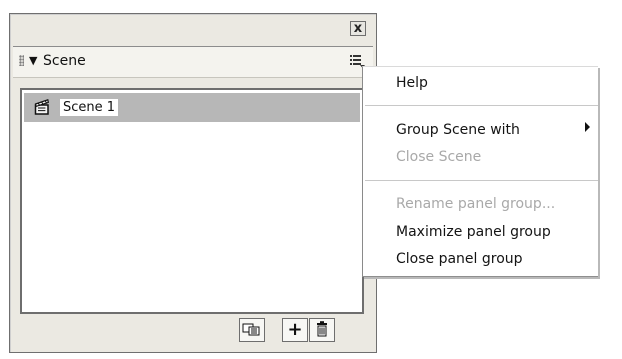 The width and height of the screenshot is (622, 359). Describe the element at coordinates (192, 107) in the screenshot. I see `scene-row-selected: Scene 1` at that location.